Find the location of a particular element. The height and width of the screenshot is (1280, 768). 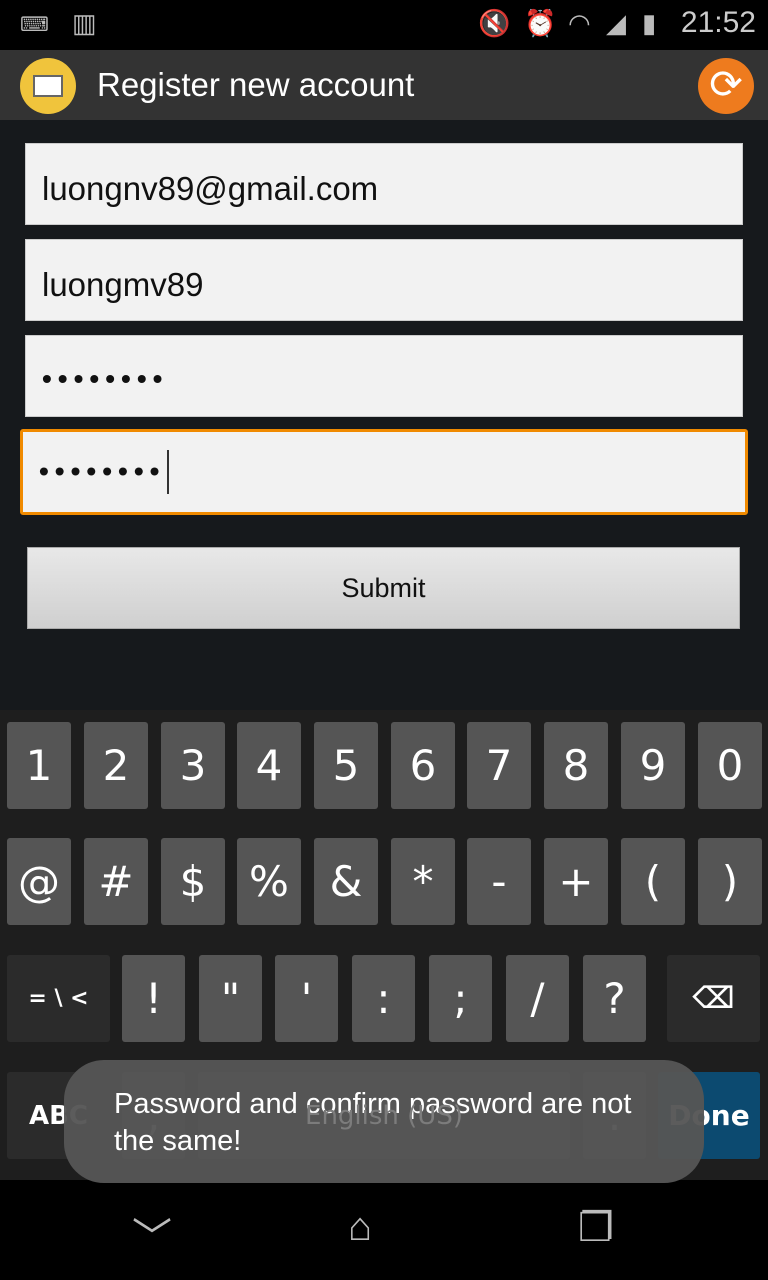

space-key-label: English (US) is located at coordinates (384, 1115).